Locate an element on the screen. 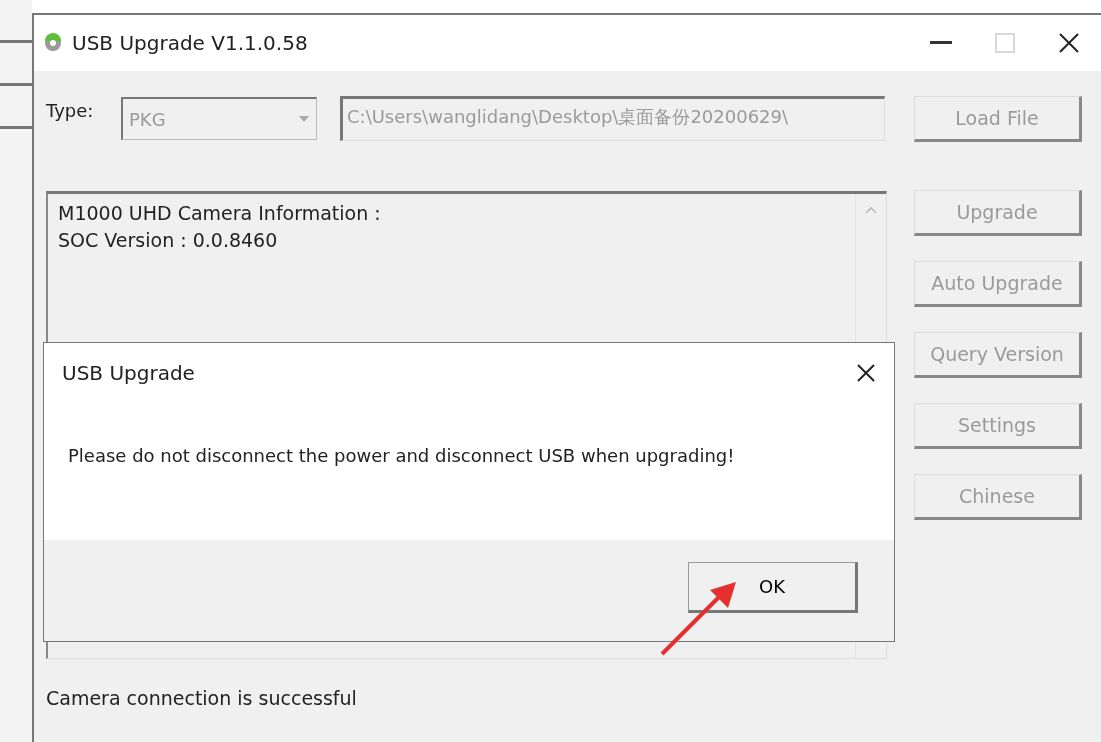 The image size is (1101, 742). type-label: Type: is located at coordinates (70, 110).